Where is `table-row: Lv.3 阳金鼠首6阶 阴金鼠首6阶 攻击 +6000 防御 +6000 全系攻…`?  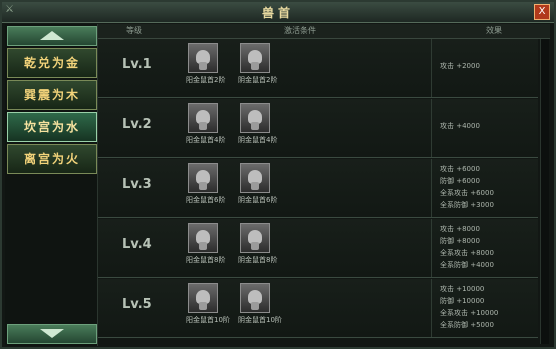
table-row: Lv.3 阳金鼠首6阶 阴金鼠首6阶 攻击 +6000 防御 +6000 全系攻… is located at coordinates (318, 188).